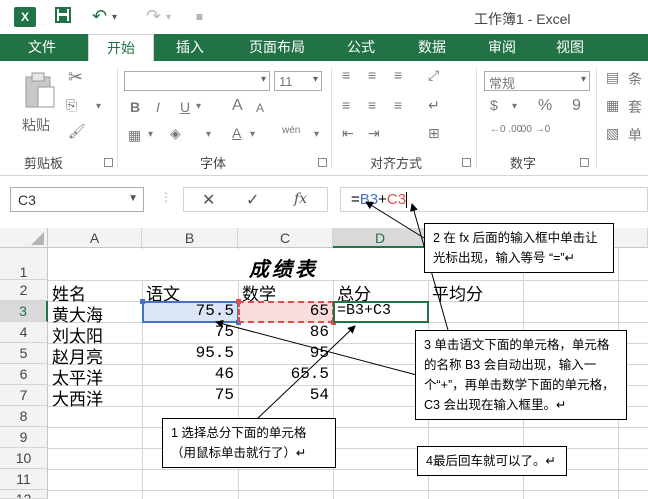  Describe the element at coordinates (252, 134) in the screenshot. I see `font-color-dropdown-icon: ▾` at that location.